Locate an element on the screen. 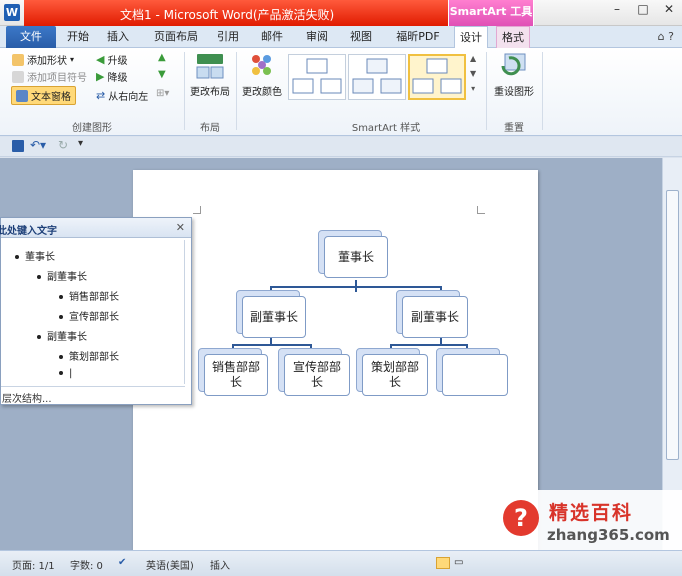 The height and width of the screenshot is (576, 682). tab-review: 审阅 is located at coordinates (317, 37).